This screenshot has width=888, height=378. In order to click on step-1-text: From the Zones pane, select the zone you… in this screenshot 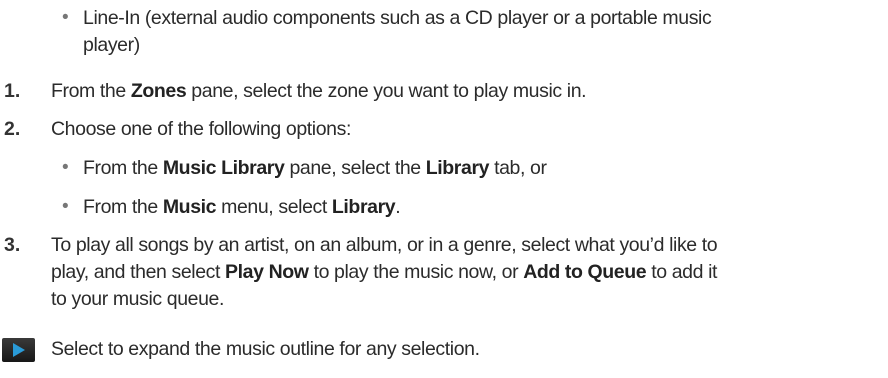, I will do `click(319, 91)`.